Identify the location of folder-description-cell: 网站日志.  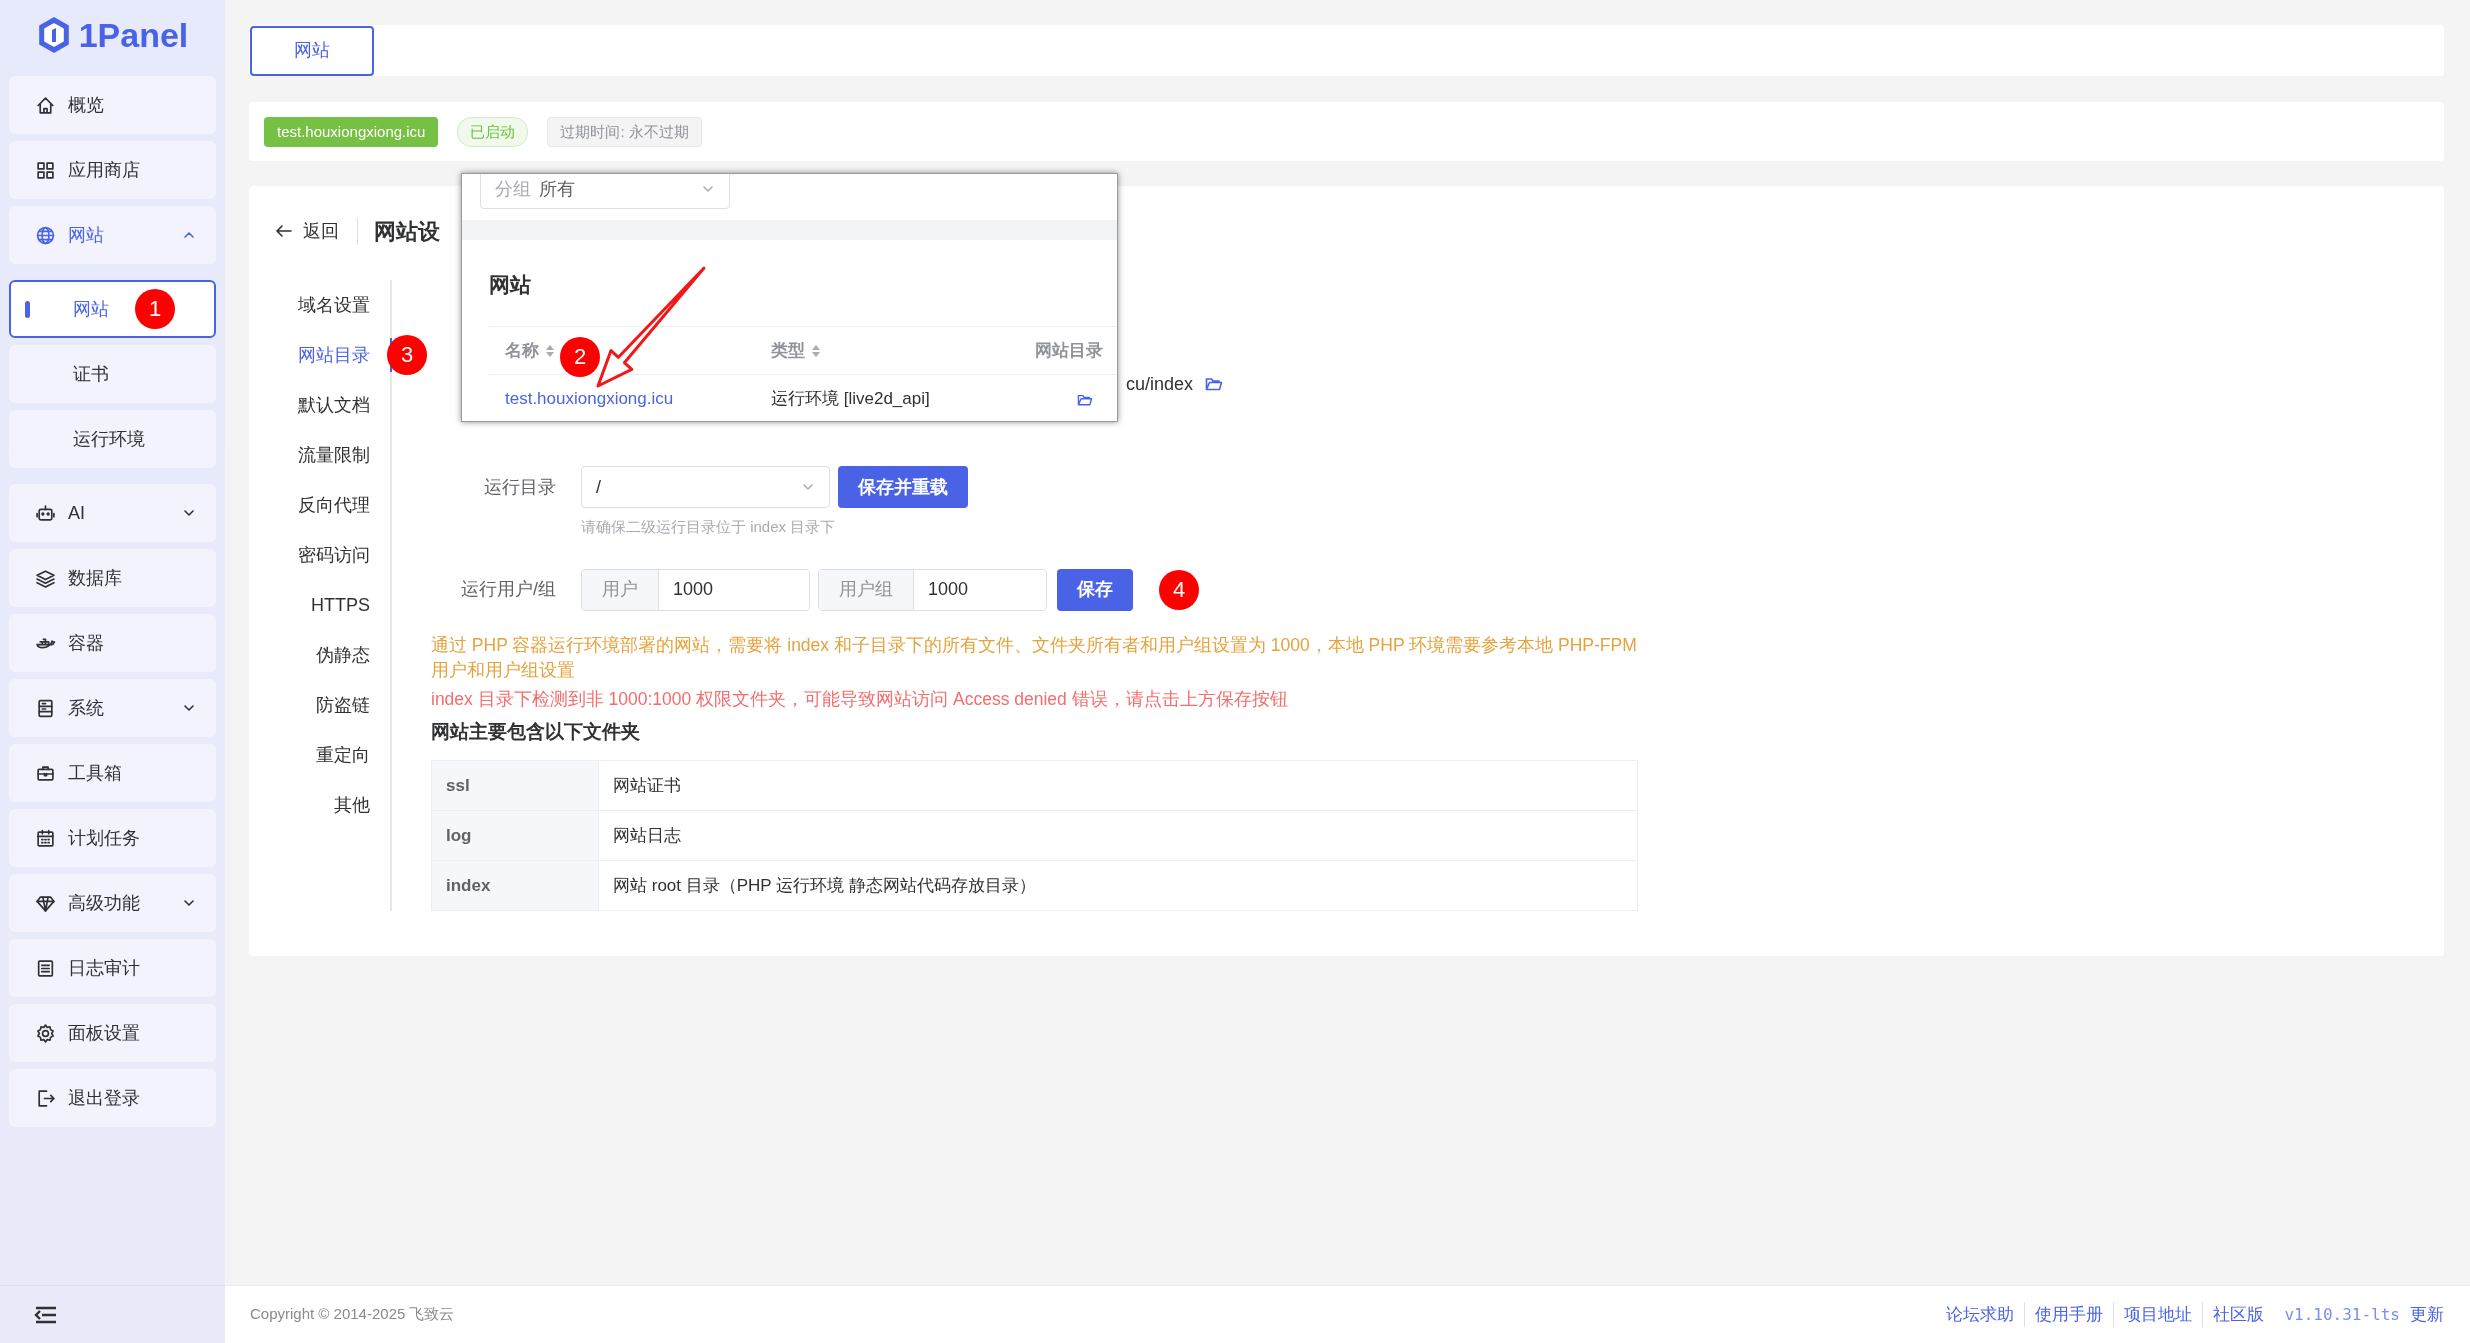
(1118, 835).